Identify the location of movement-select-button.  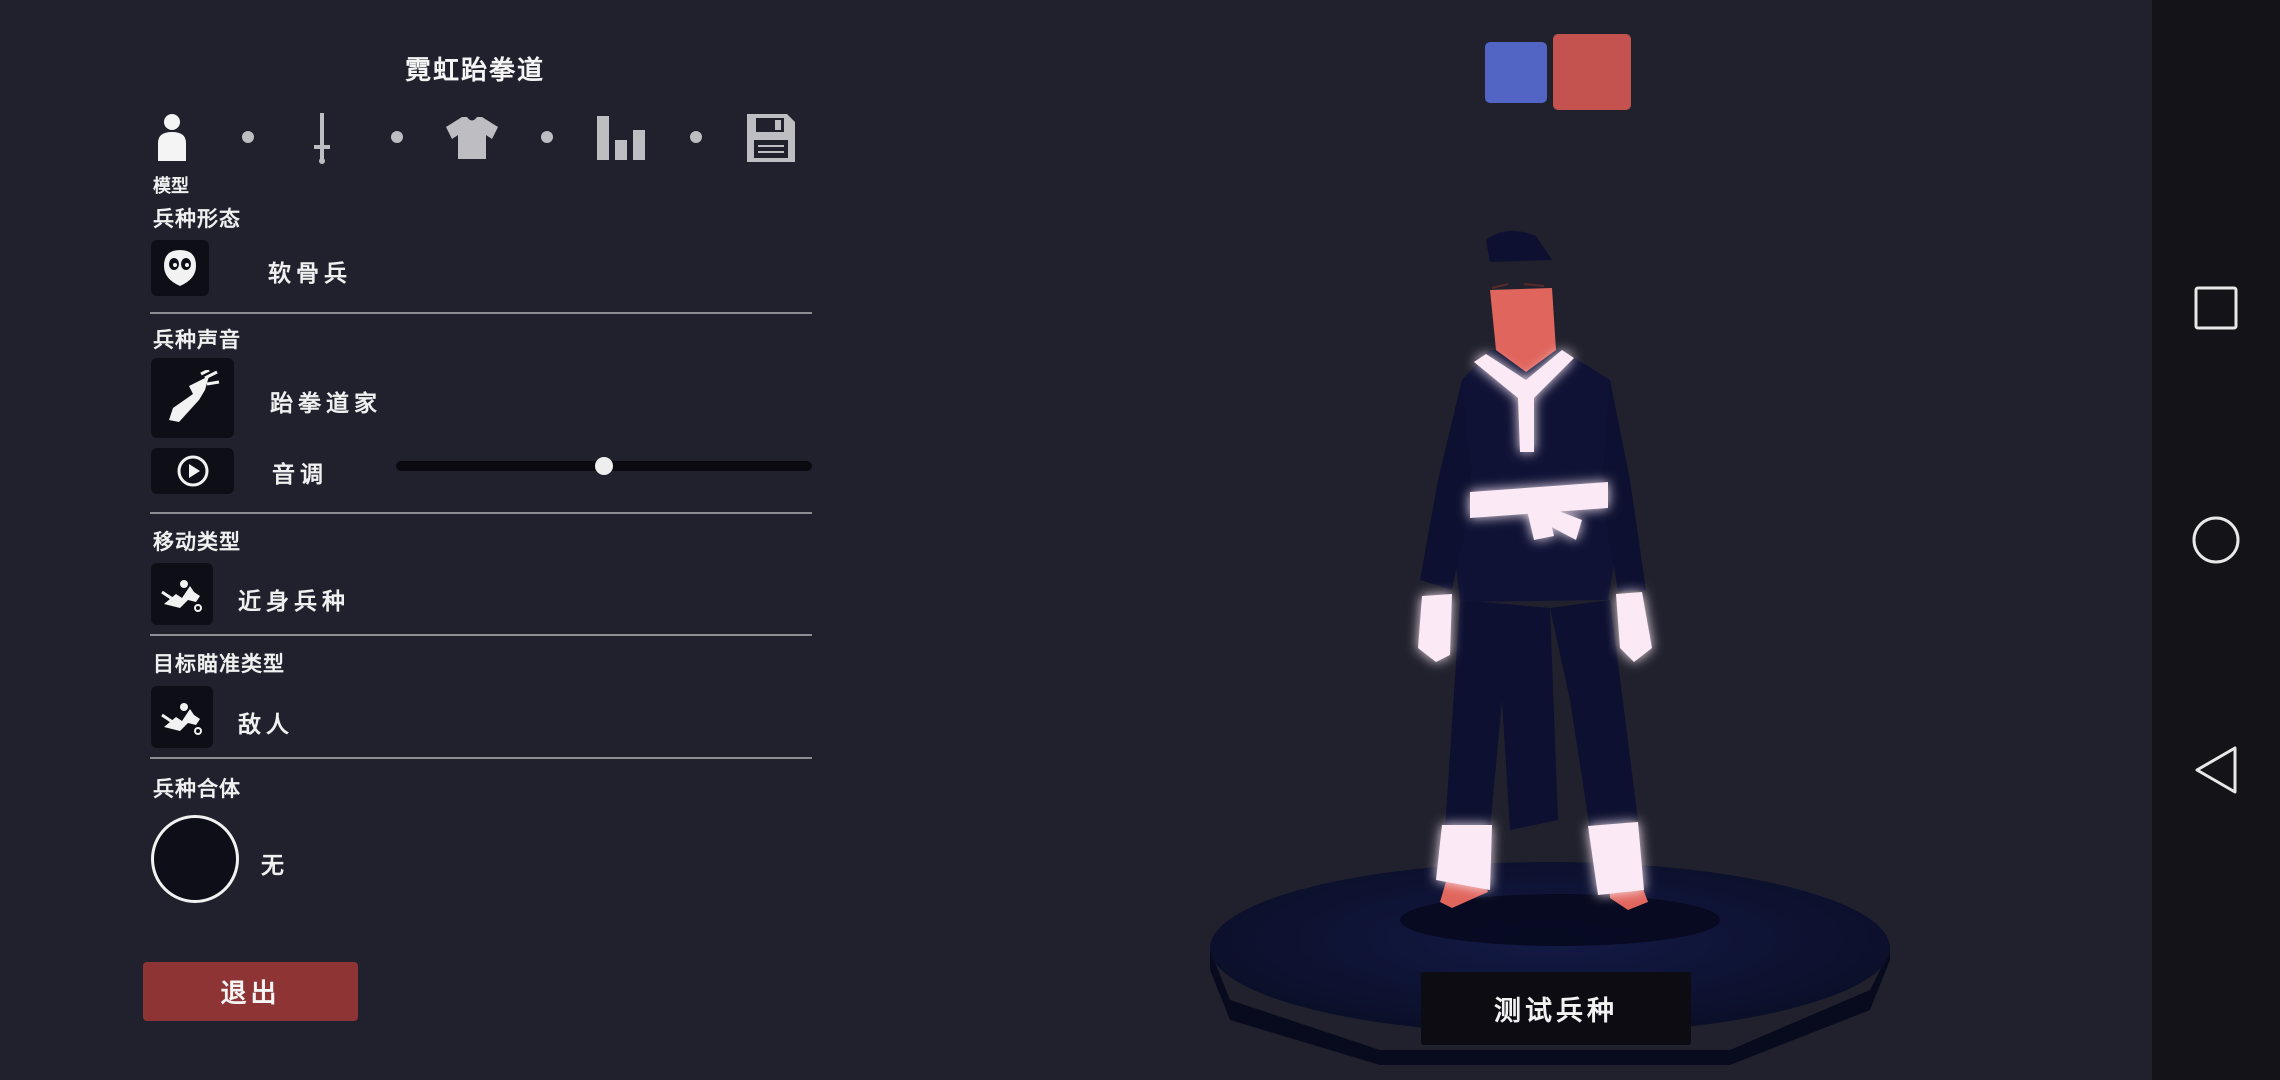
(182, 594).